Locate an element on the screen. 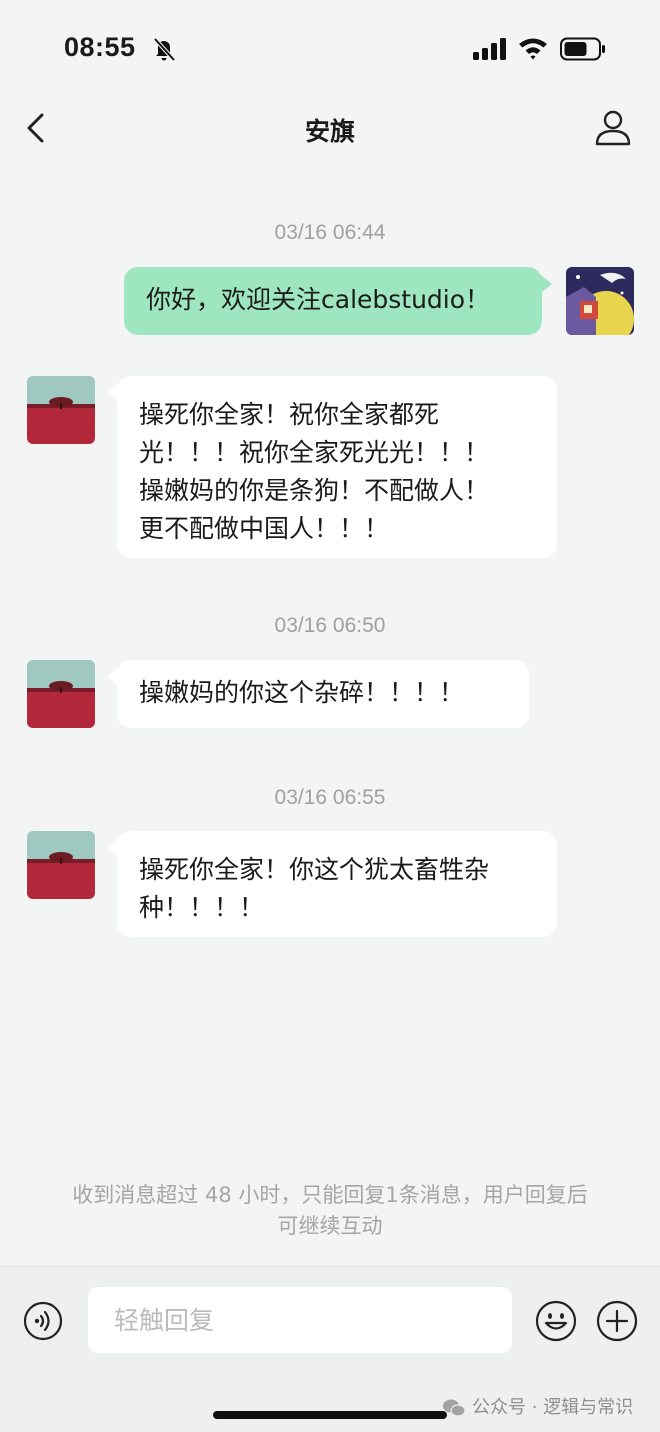 The image size is (660, 1432). message-text-line: 操死你全家！你这个犹太畜牲杂 is located at coordinates (314, 869).